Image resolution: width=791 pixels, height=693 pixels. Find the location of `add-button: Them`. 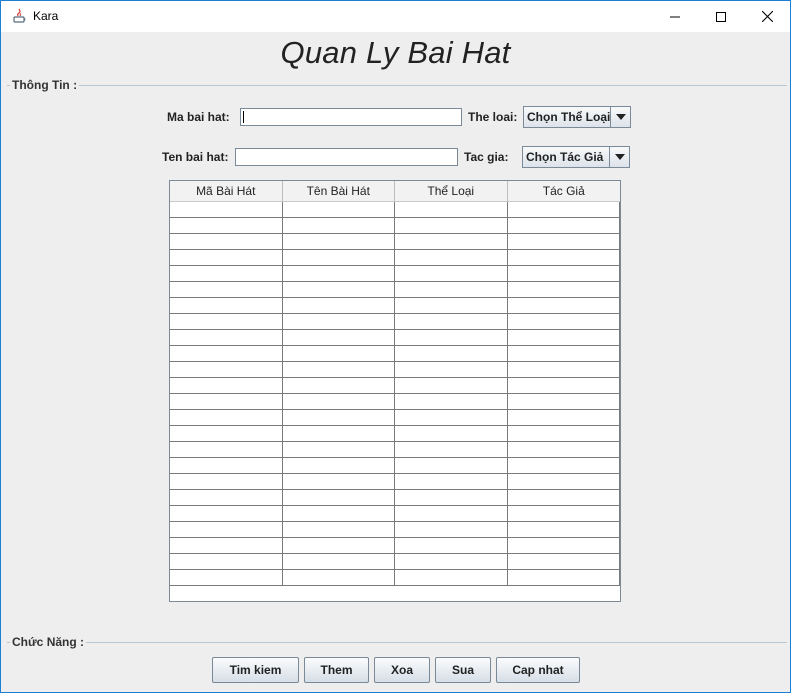

add-button: Them is located at coordinates (336, 670).